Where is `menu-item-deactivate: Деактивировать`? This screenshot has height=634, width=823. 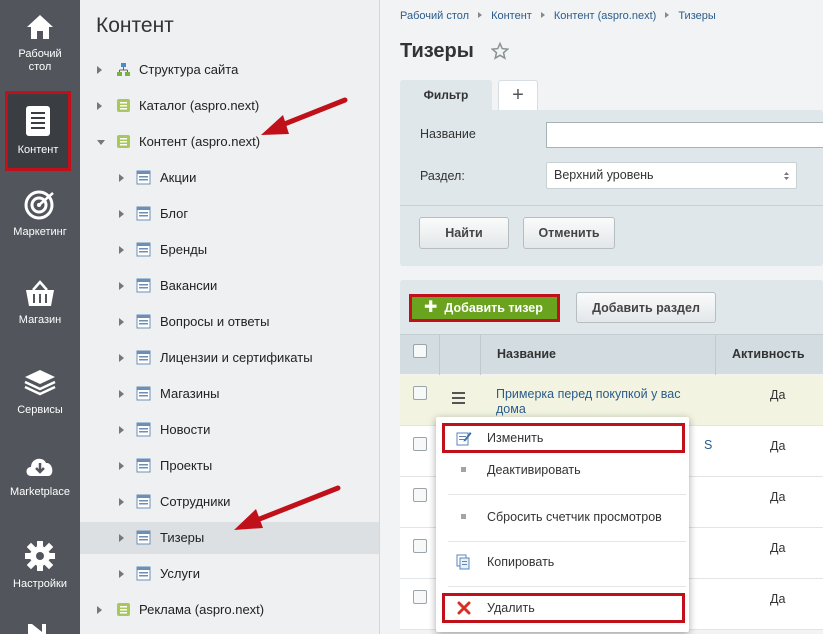 menu-item-deactivate: Деактивировать is located at coordinates (562, 470).